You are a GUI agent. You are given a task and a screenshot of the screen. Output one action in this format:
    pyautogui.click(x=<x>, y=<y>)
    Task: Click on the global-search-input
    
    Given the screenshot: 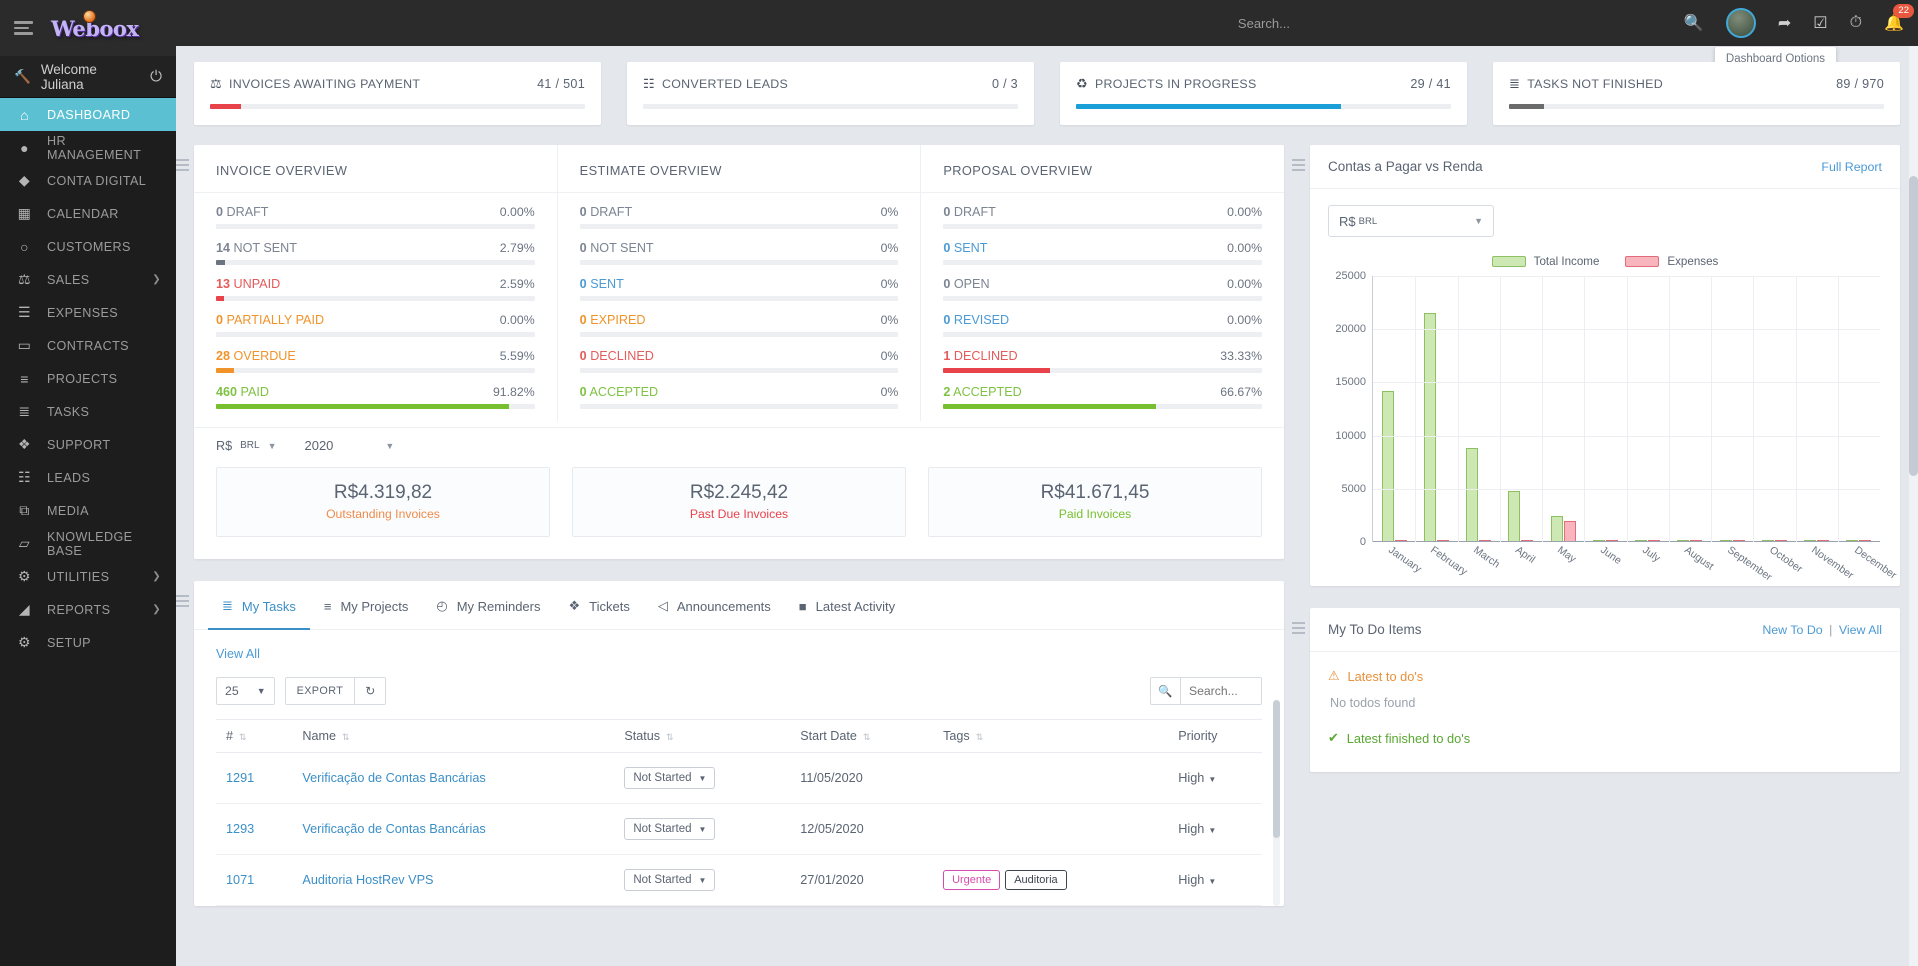 What is the action you would take?
    pyautogui.click(x=1452, y=23)
    